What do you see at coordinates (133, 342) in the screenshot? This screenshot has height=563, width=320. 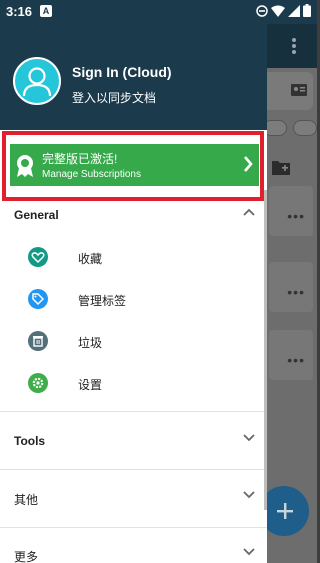 I see `menu-item-trash: 垃圾` at bounding box center [133, 342].